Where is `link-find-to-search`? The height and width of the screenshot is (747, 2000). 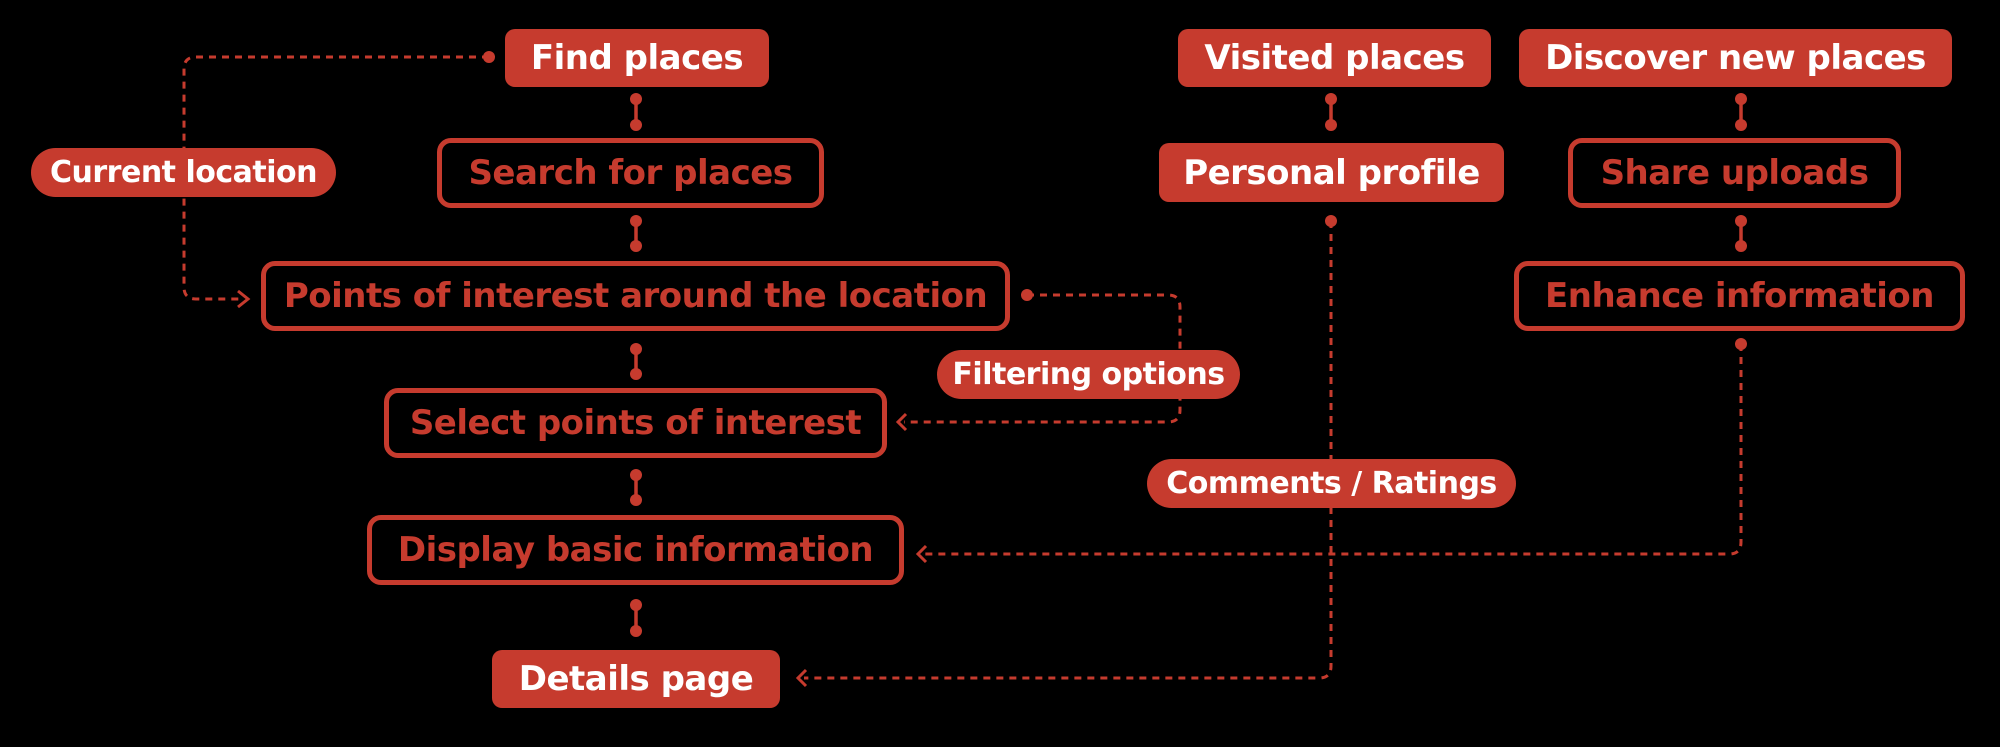 link-find-to-search is located at coordinates (636, 112).